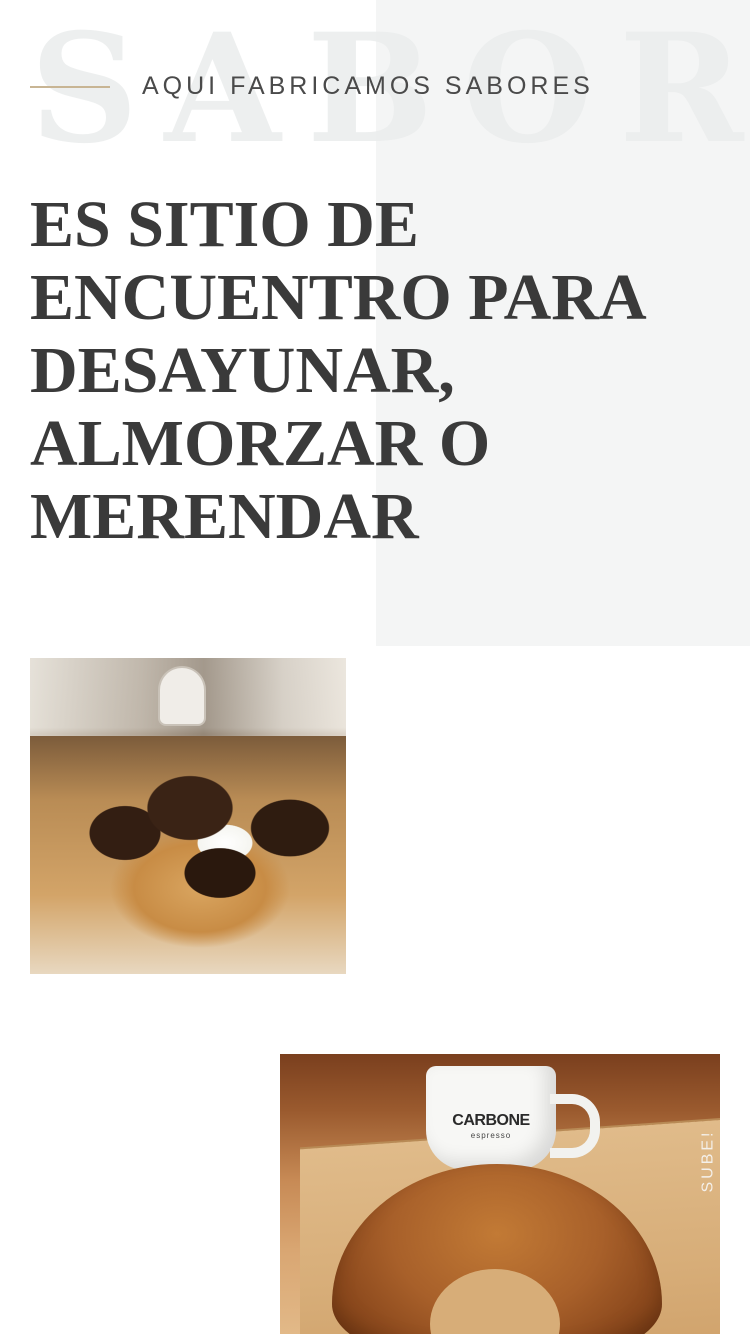 Image resolution: width=750 pixels, height=1334 pixels. I want to click on eyebrow-text: AQUI FABRICAMOS SABORES, so click(368, 86).